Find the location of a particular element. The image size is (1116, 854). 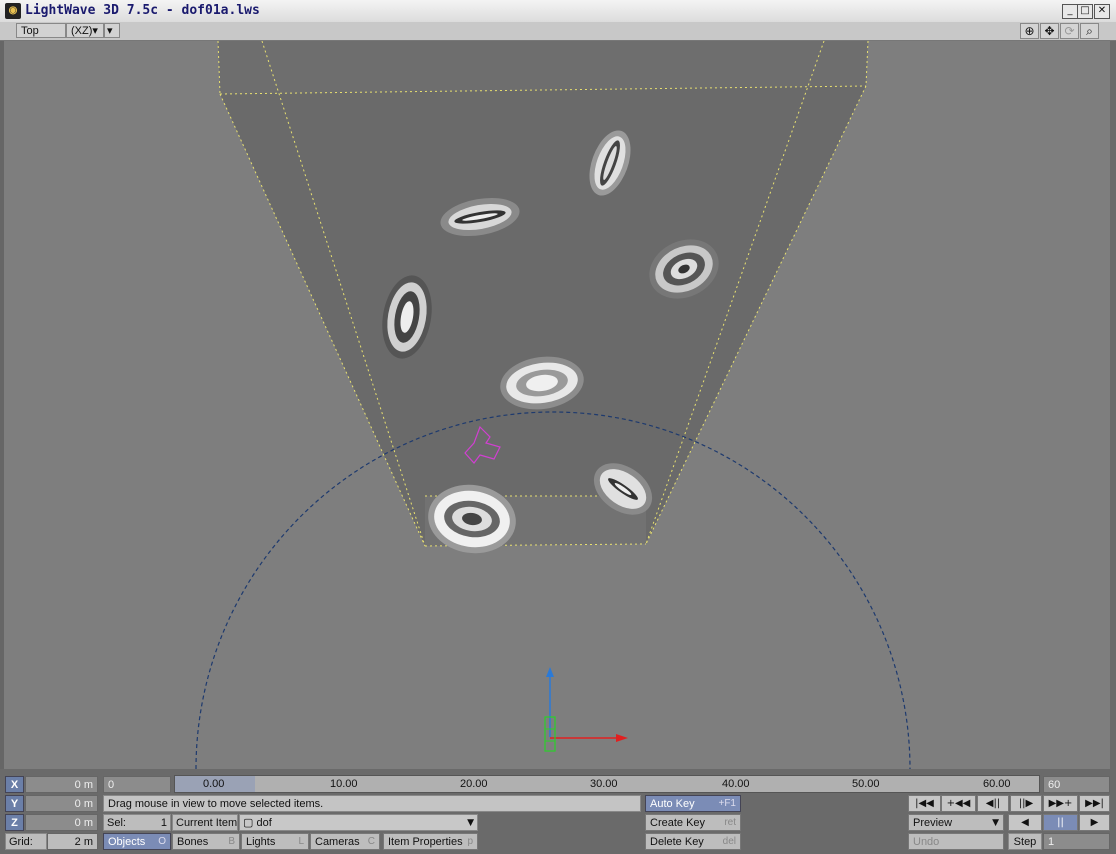

zoom-view-icon: ⌕ is located at coordinates (1089, 31).